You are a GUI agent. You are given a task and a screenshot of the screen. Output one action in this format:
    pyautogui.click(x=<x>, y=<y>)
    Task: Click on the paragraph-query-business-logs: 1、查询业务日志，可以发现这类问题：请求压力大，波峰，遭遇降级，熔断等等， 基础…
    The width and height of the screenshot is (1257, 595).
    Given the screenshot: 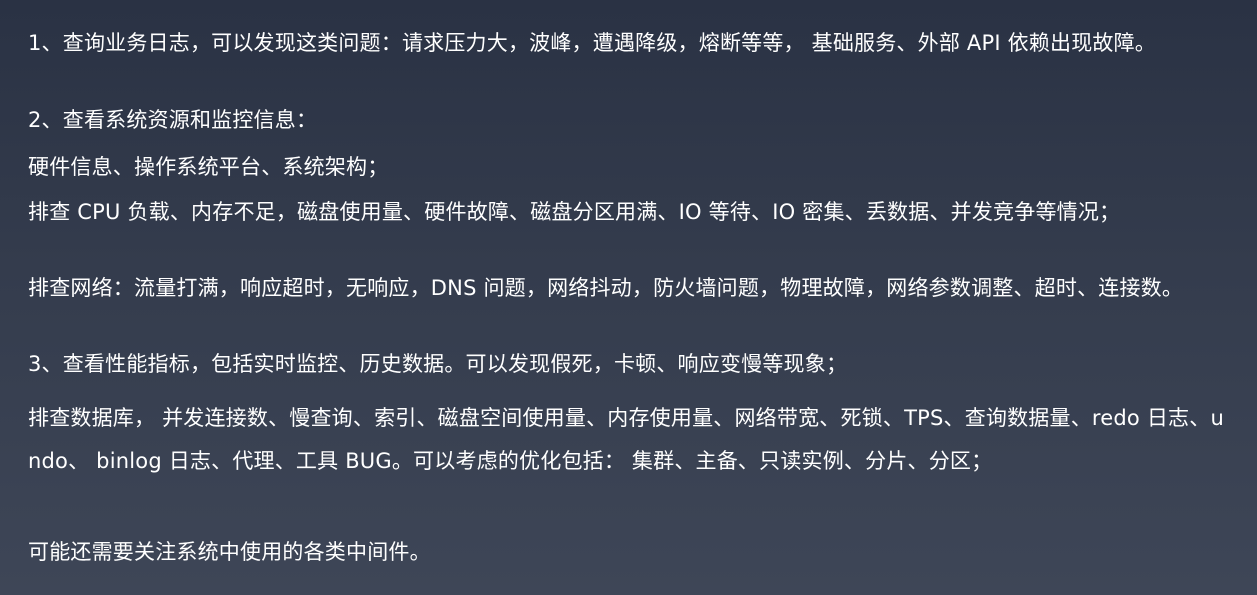 What is the action you would take?
    pyautogui.click(x=592, y=43)
    